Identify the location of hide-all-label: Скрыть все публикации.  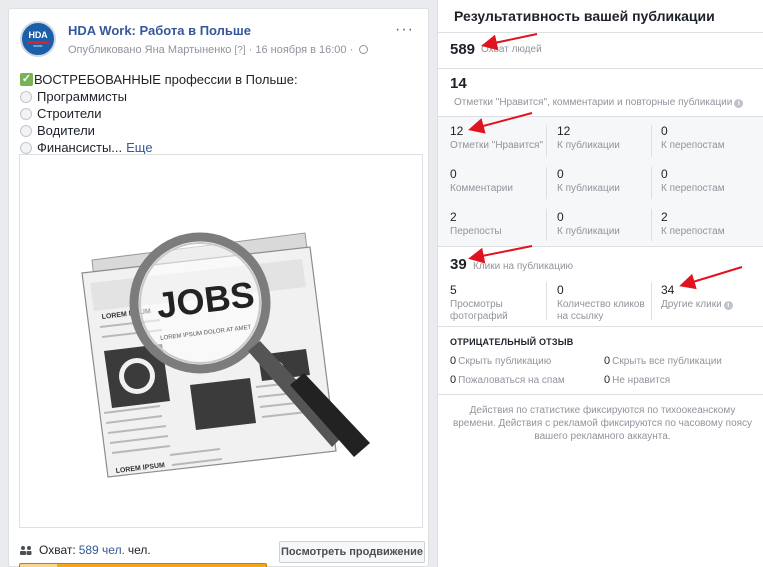
(667, 361).